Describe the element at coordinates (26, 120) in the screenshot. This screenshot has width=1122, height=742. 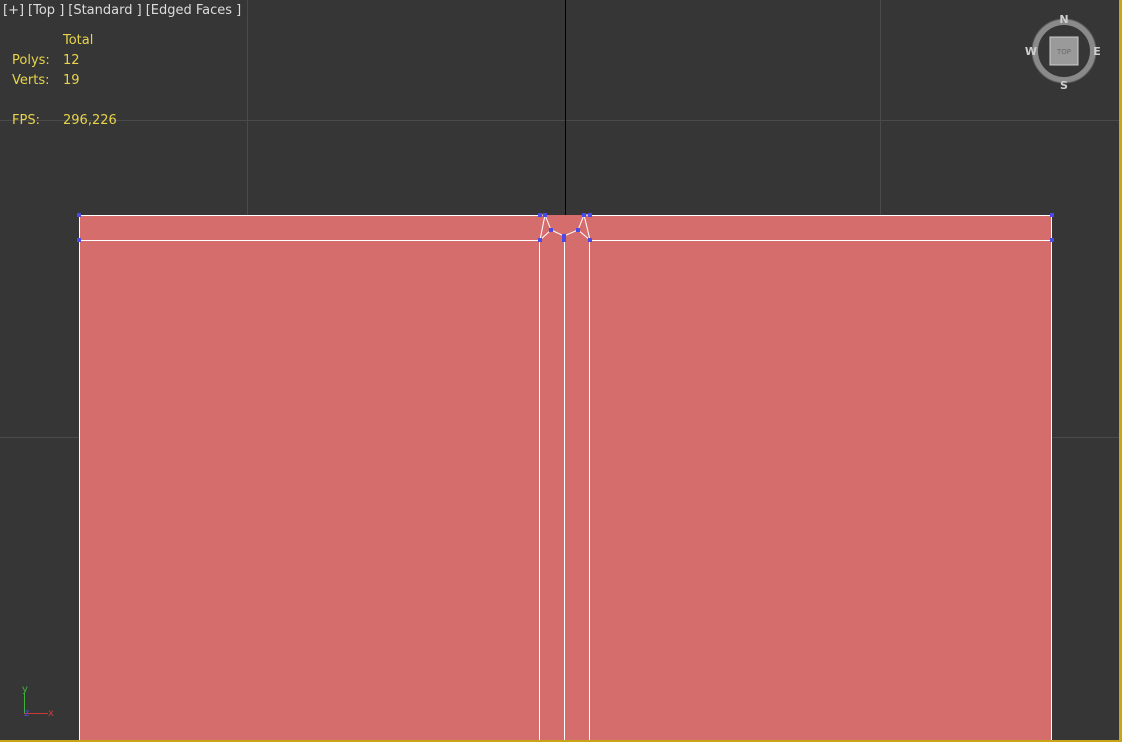
I see `fps-label: FPS:` at that location.